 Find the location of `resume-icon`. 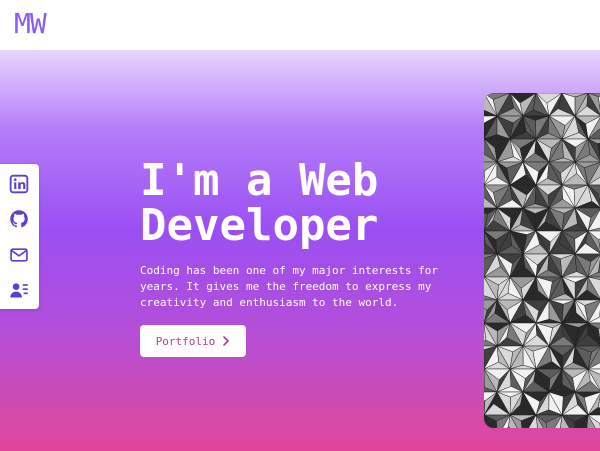

resume-icon is located at coordinates (19, 290).